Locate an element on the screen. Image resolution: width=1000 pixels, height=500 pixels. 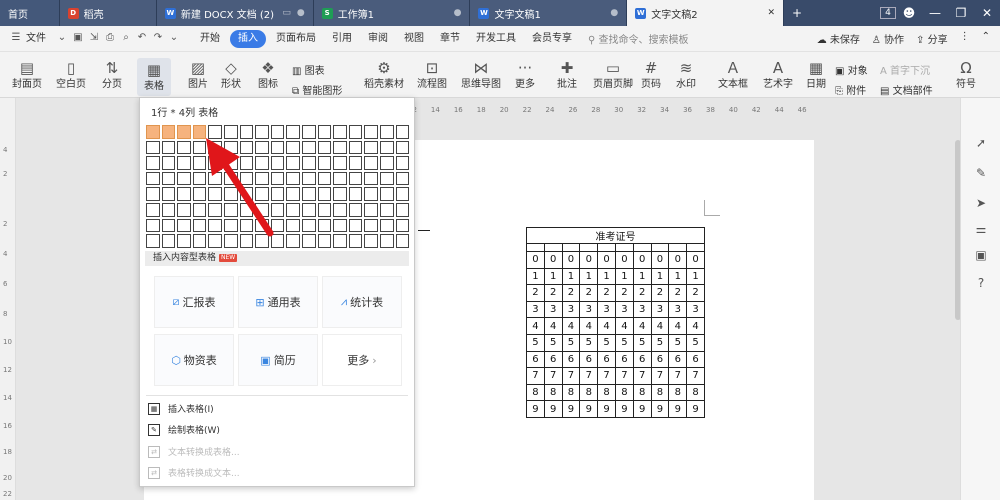
smart-graphic-button: ⧉ 智能图形 is located at coordinates (317, 89).